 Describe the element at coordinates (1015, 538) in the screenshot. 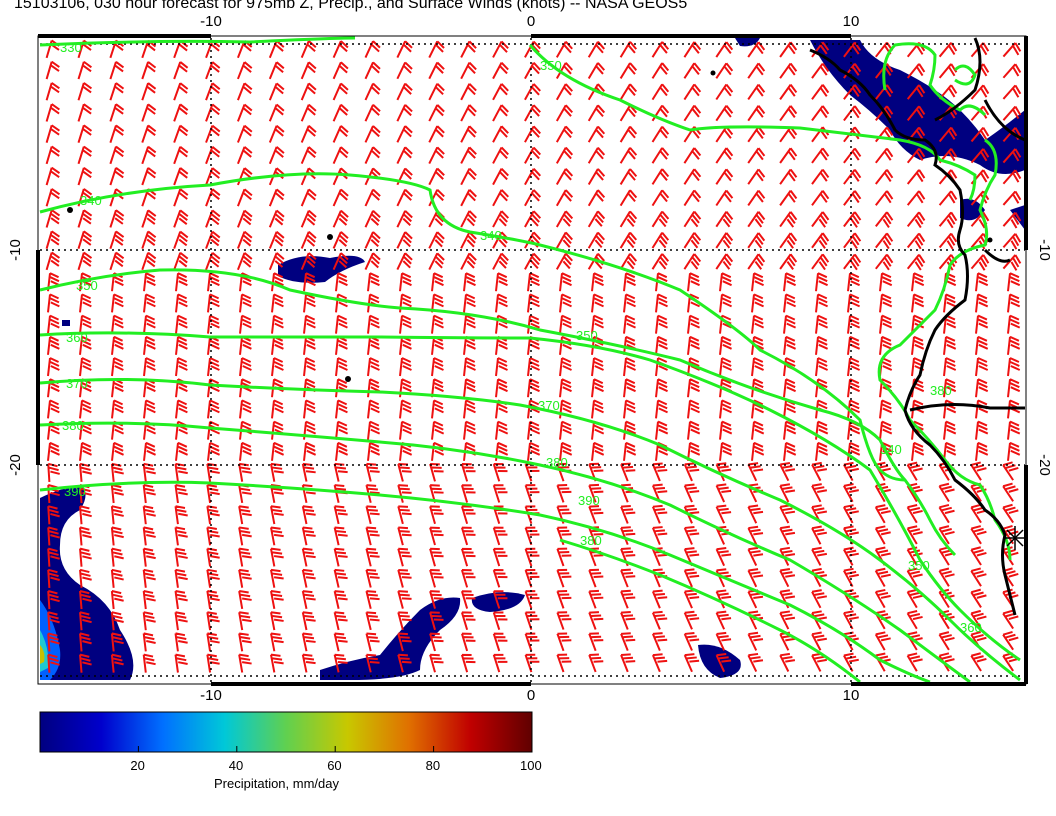

I see `station-marker-icon` at that location.